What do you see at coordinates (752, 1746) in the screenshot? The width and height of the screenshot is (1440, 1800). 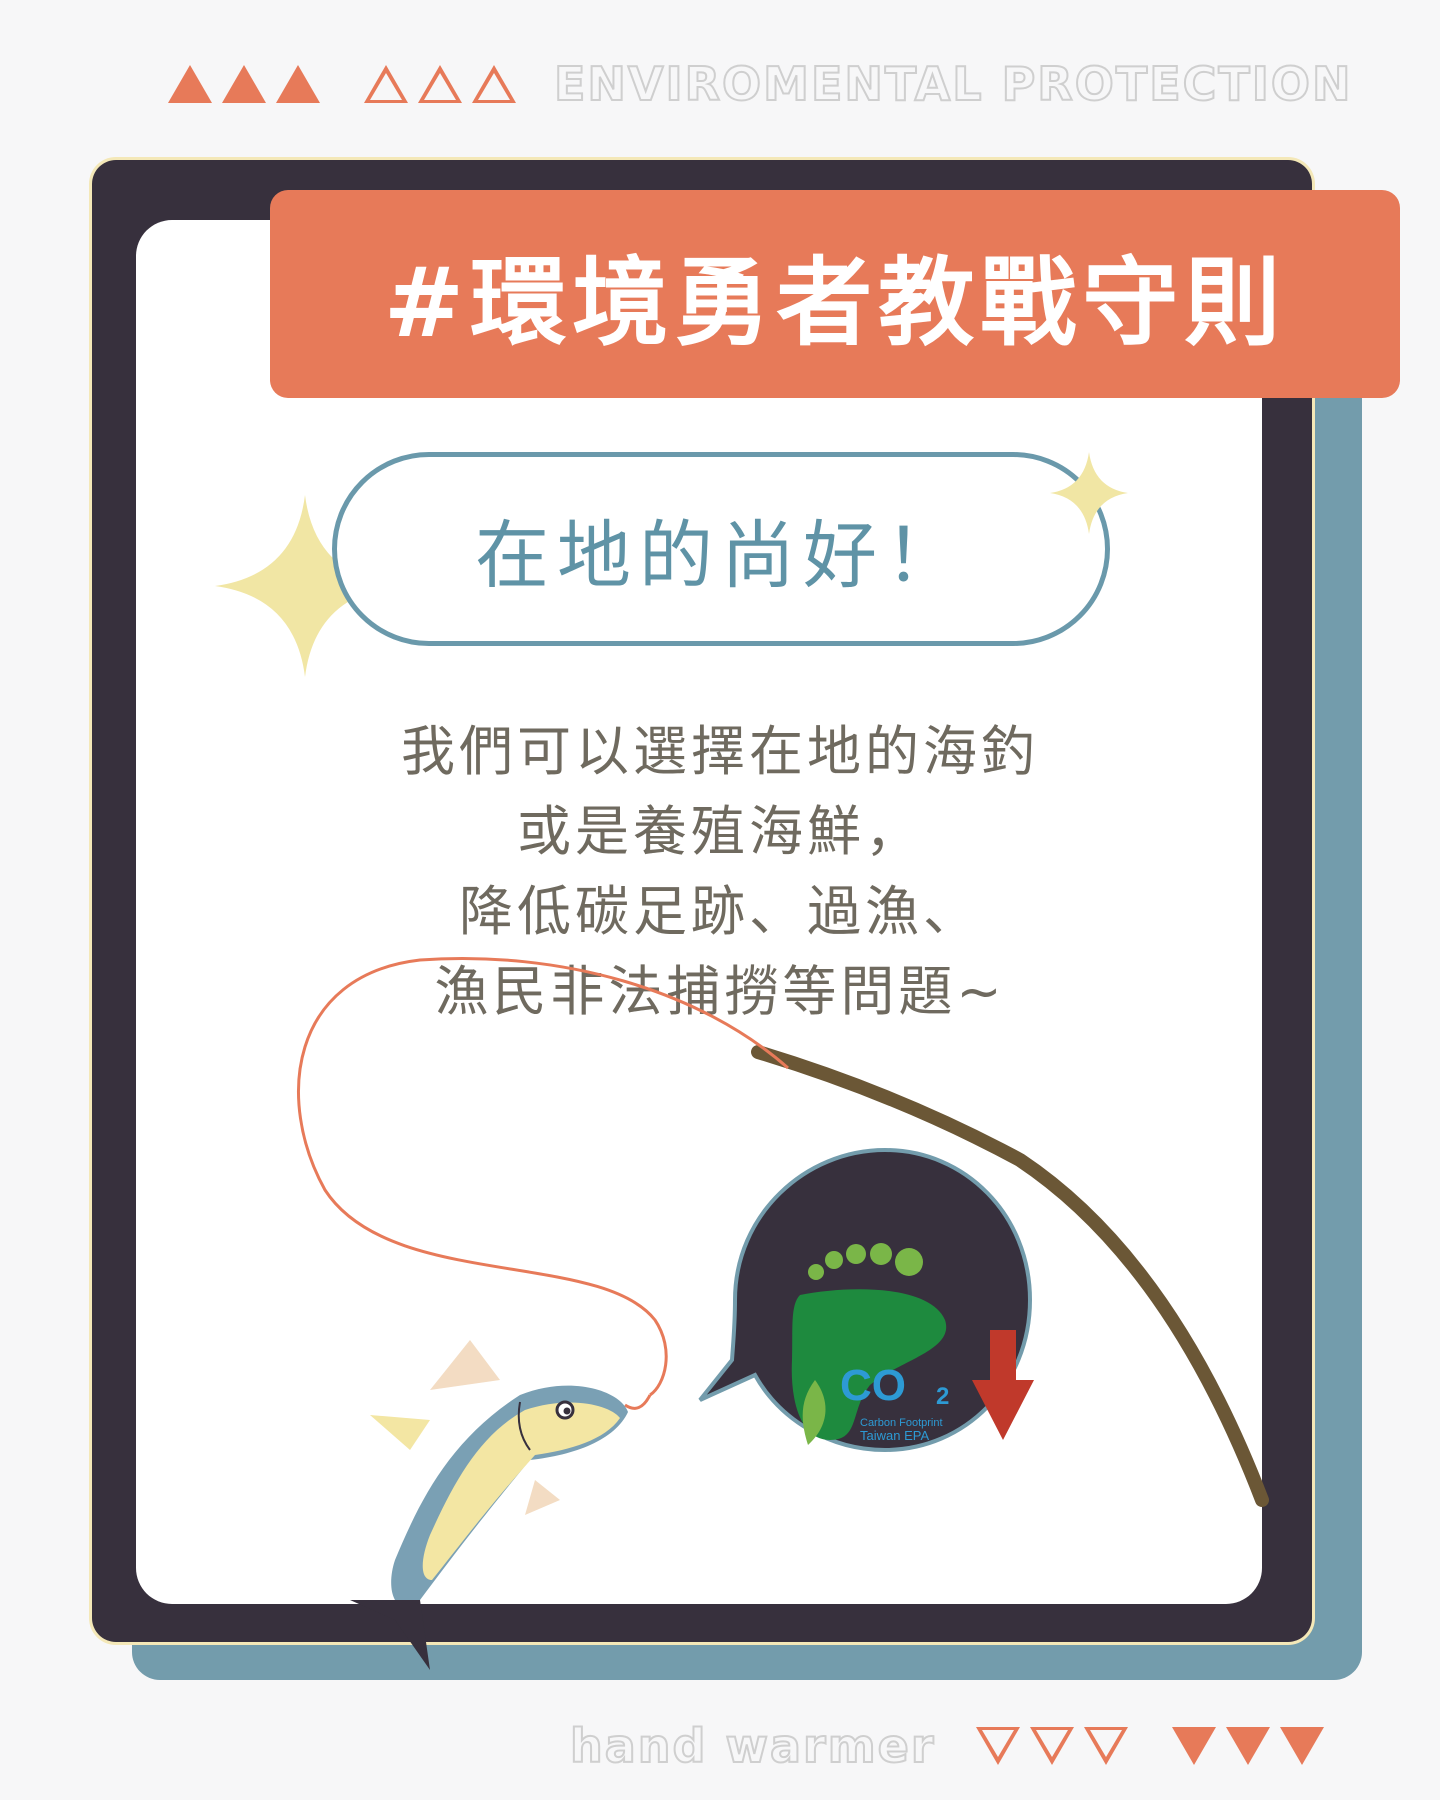 I see `footer-deco-text: hand warmer` at bounding box center [752, 1746].